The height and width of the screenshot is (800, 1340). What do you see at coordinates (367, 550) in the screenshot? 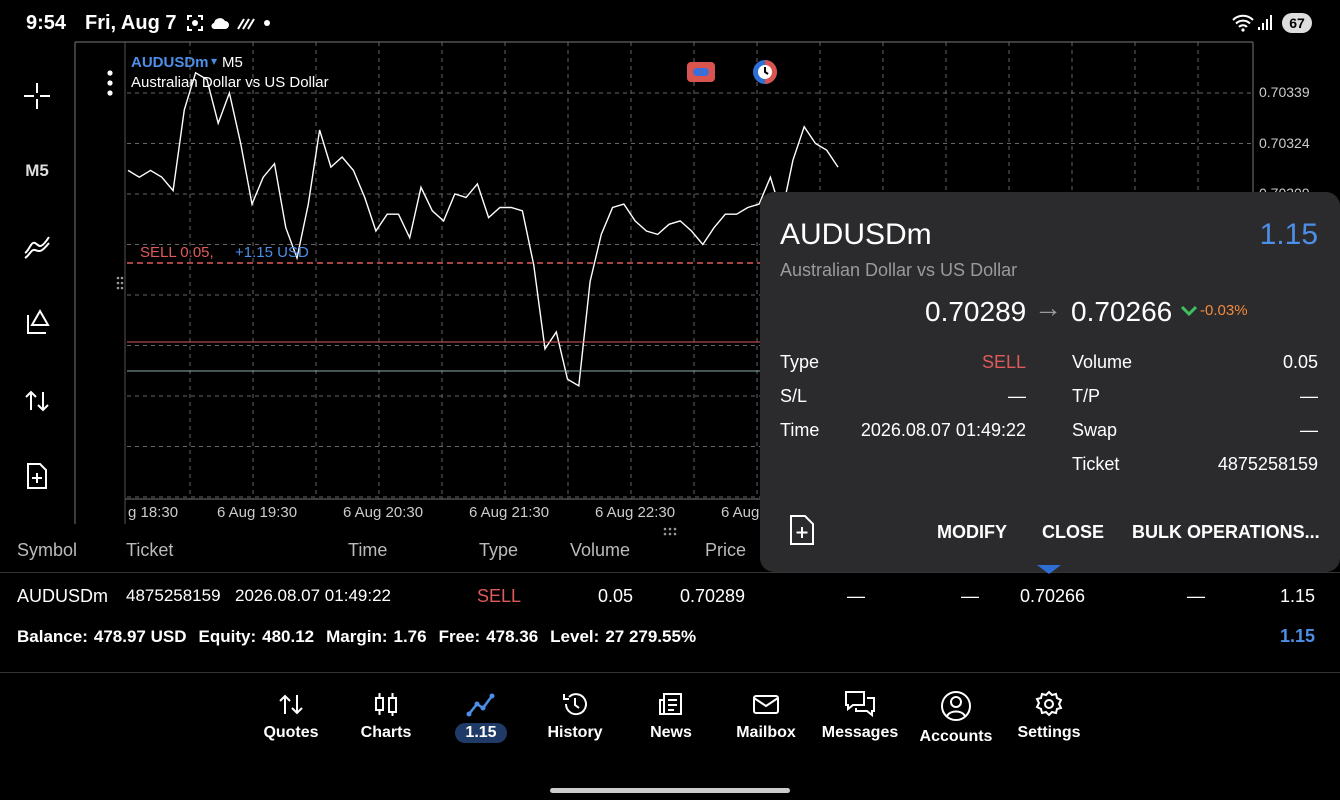
I see `col-header-time: Time` at bounding box center [367, 550].